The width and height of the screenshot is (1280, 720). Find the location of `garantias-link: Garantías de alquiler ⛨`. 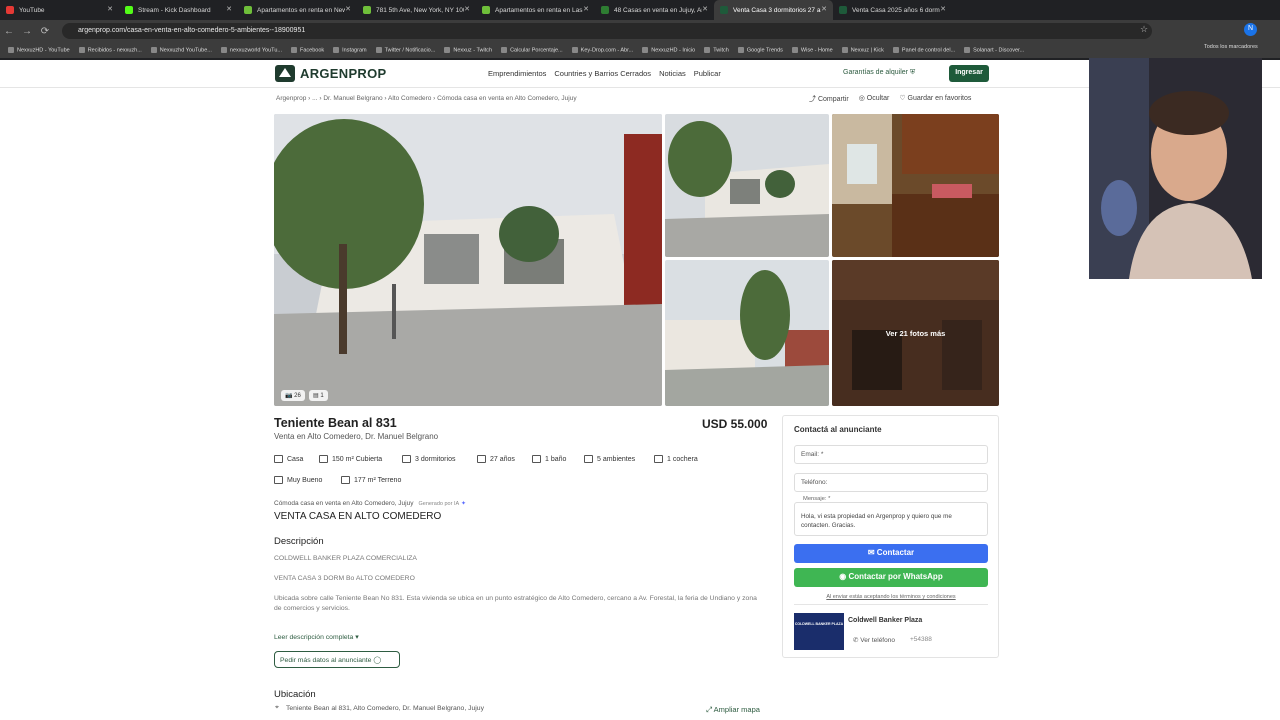

garantias-link: Garantías de alquiler ⛨ is located at coordinates (879, 73).